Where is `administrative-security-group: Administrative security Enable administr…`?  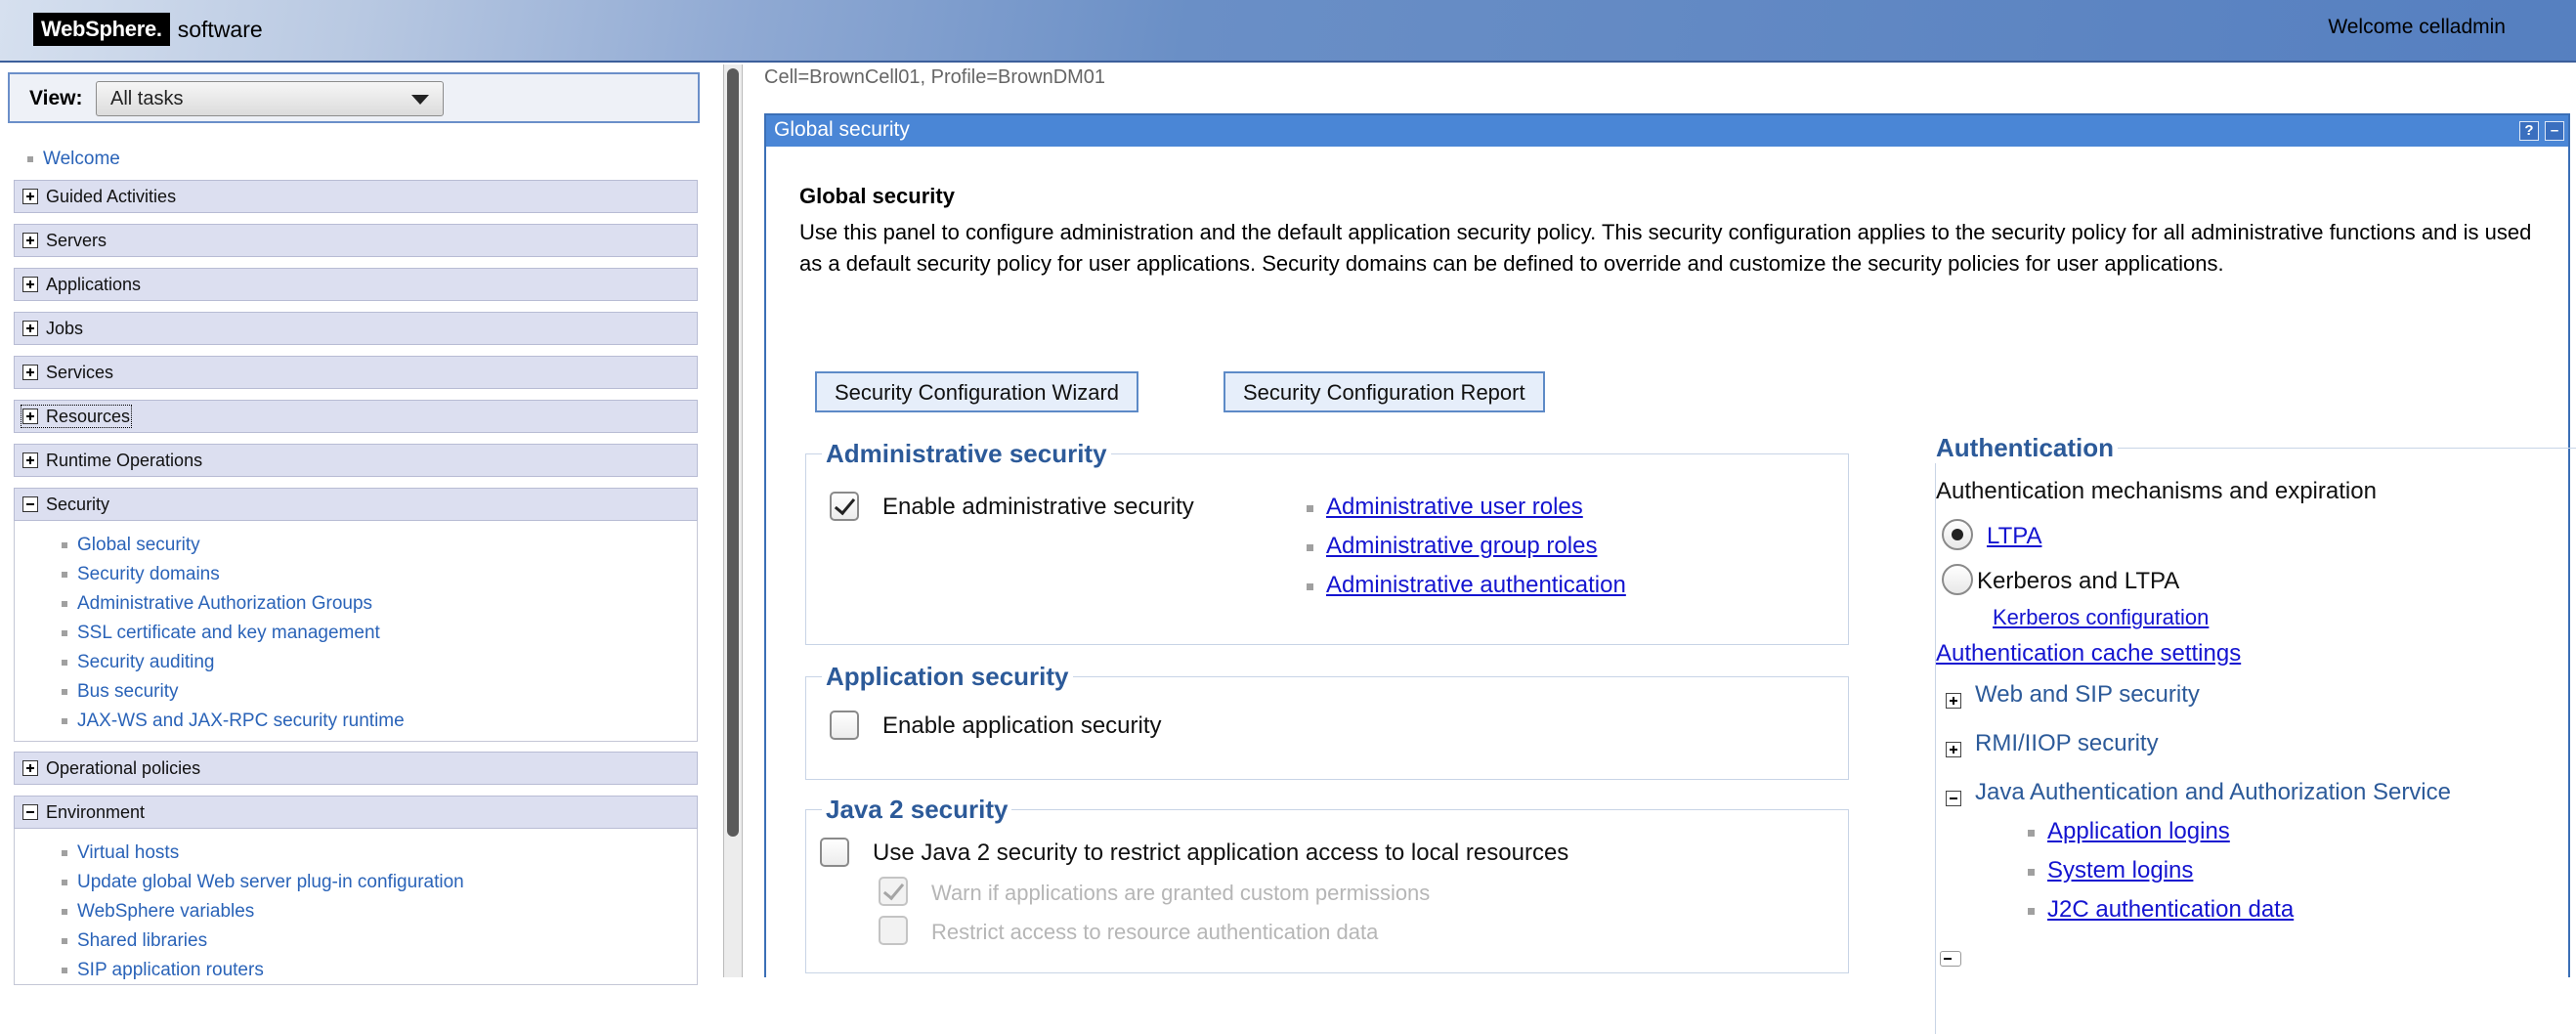
administrative-security-group: Administrative security Enable administr… is located at coordinates (1327, 542).